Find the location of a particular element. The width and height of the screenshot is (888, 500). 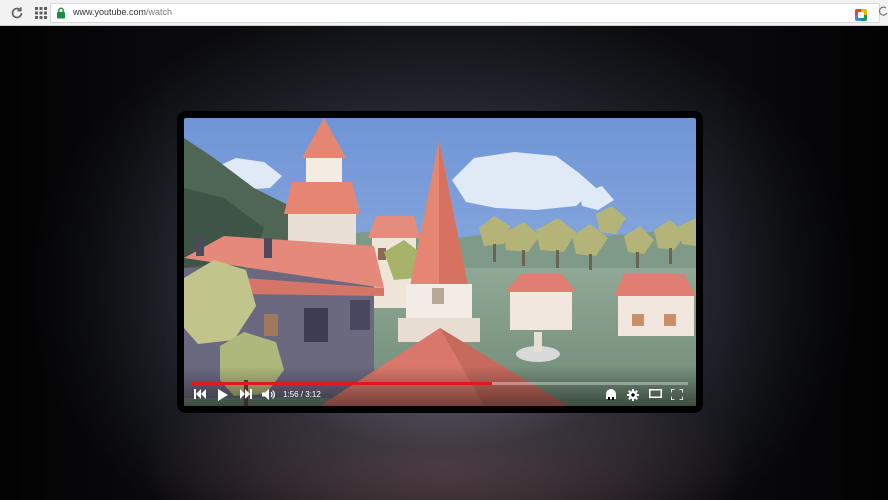

settings-button is located at coordinates (635, 396).